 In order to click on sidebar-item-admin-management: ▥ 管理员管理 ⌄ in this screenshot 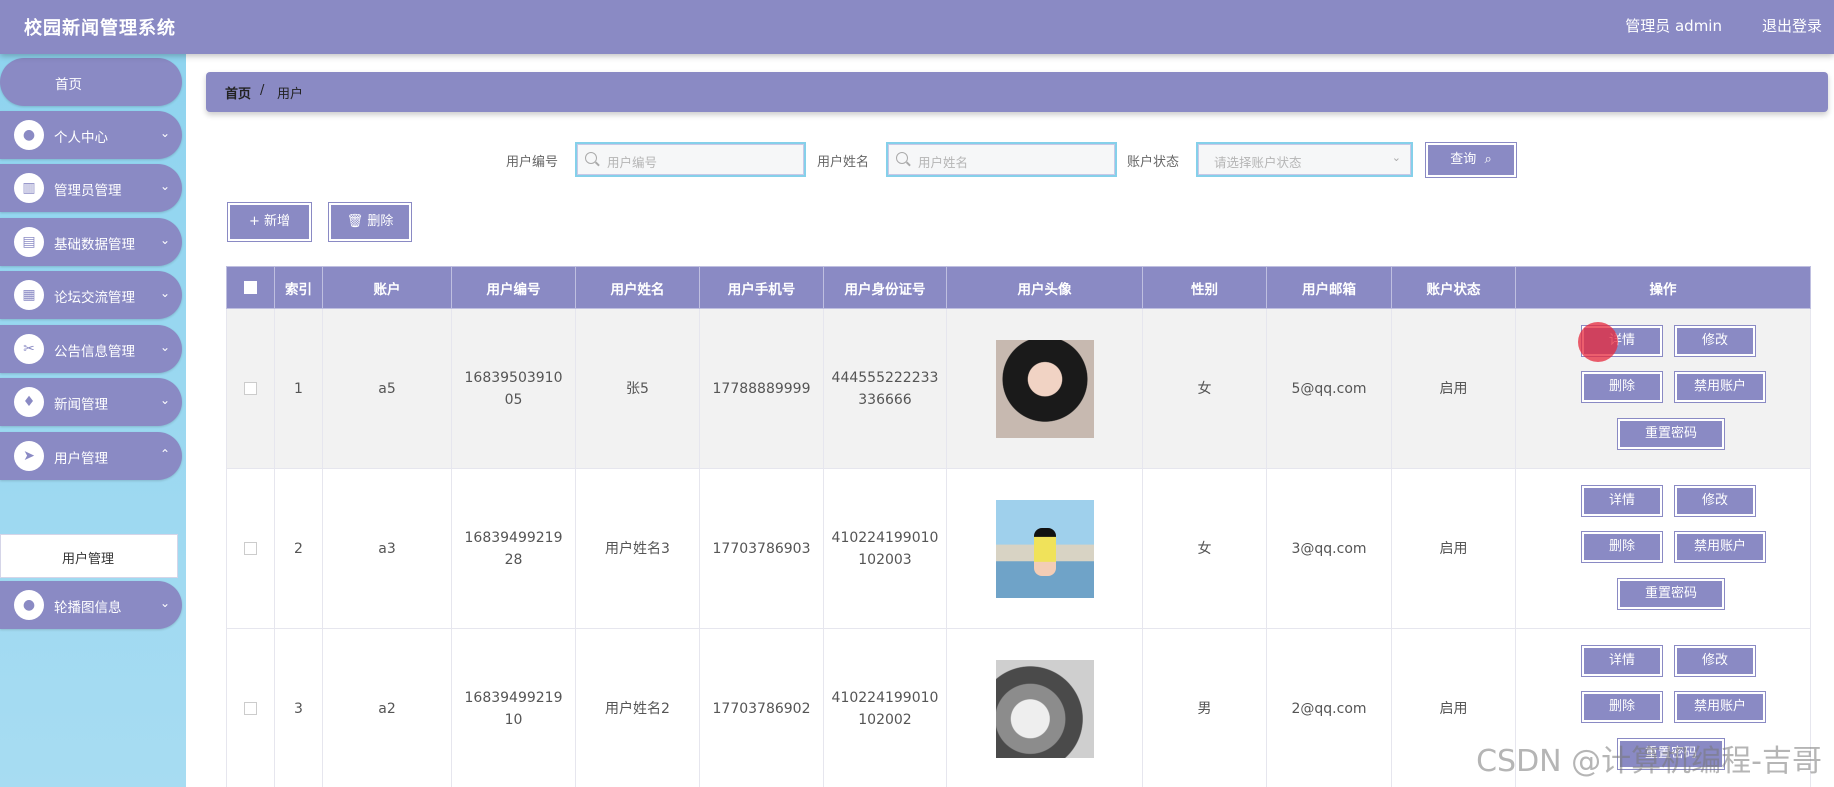, I will do `click(91, 188)`.